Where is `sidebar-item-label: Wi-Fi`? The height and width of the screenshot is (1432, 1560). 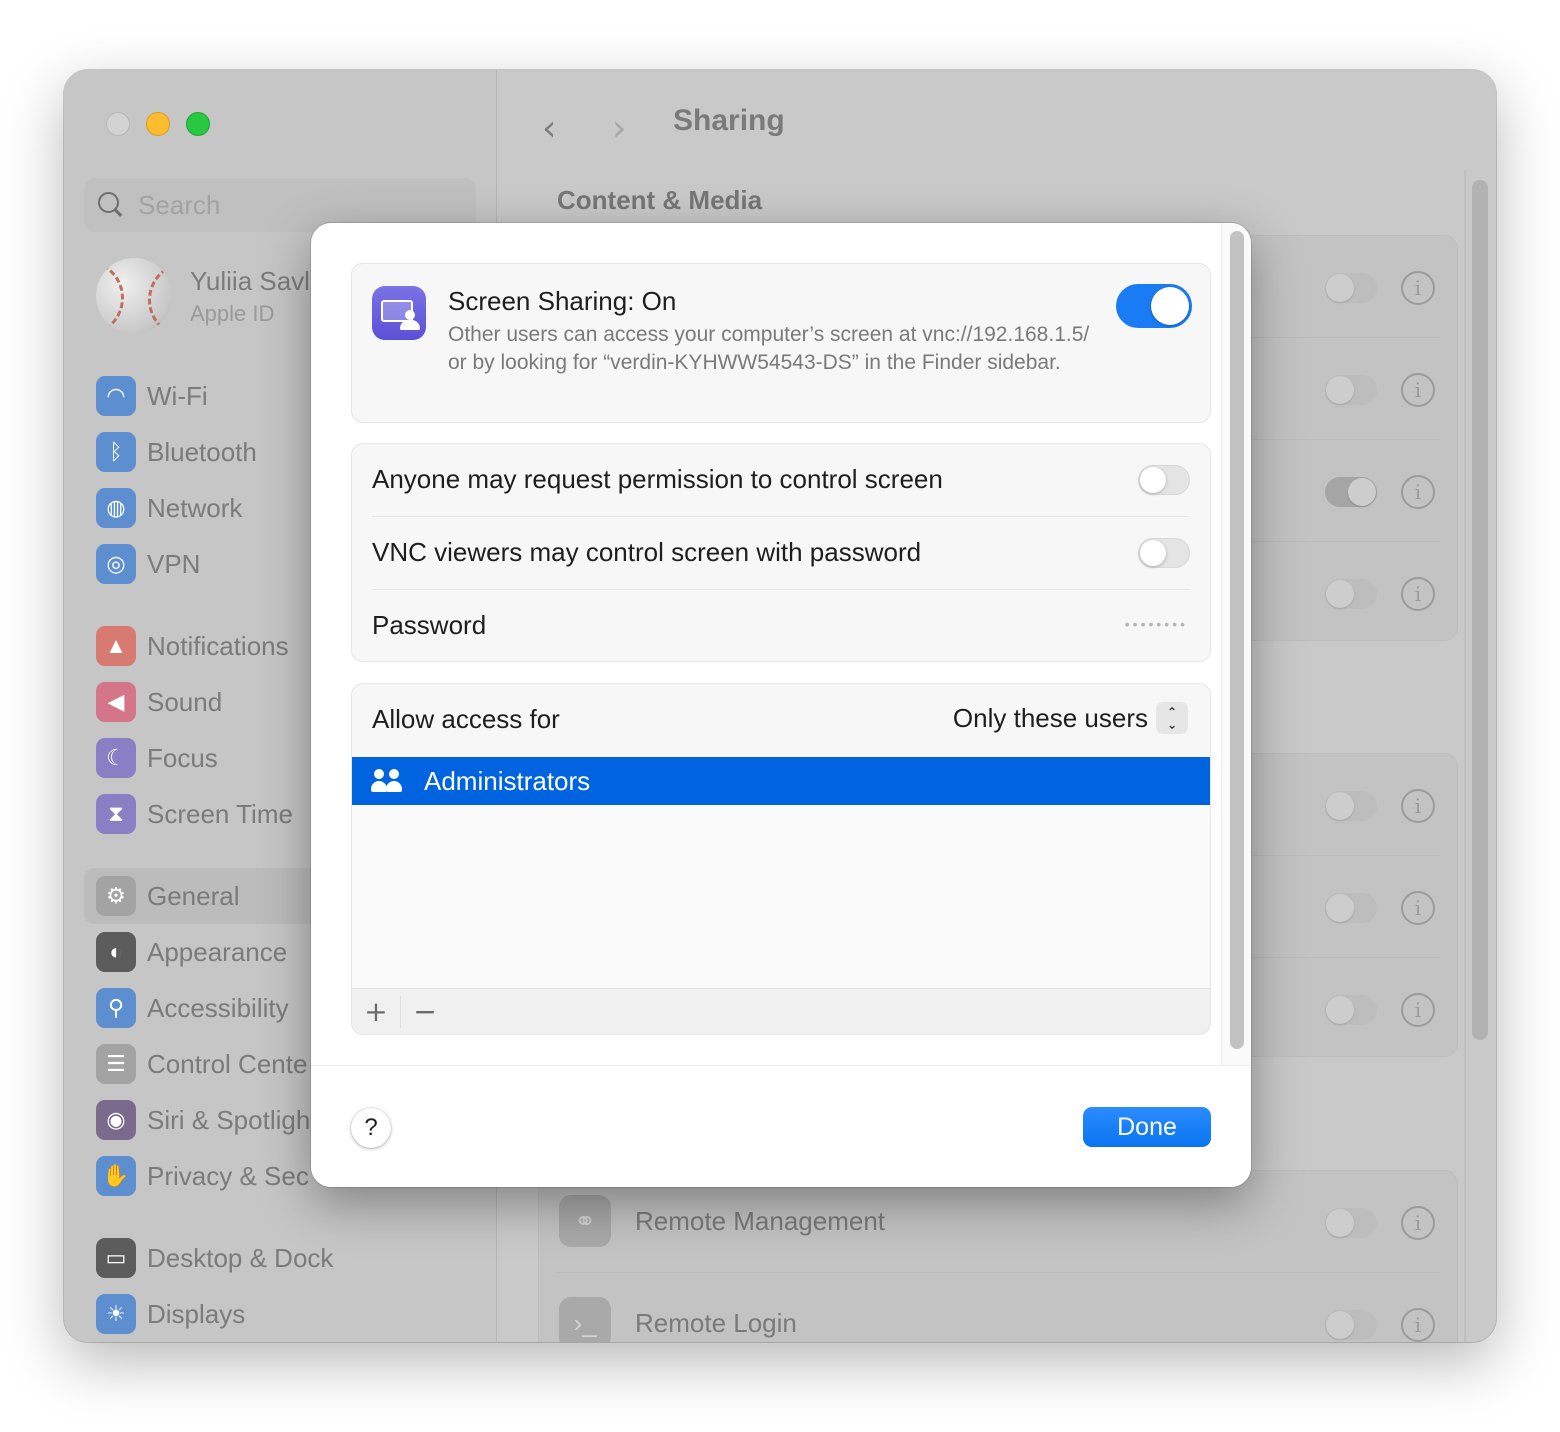
sidebar-item-label: Wi-Fi is located at coordinates (177, 395).